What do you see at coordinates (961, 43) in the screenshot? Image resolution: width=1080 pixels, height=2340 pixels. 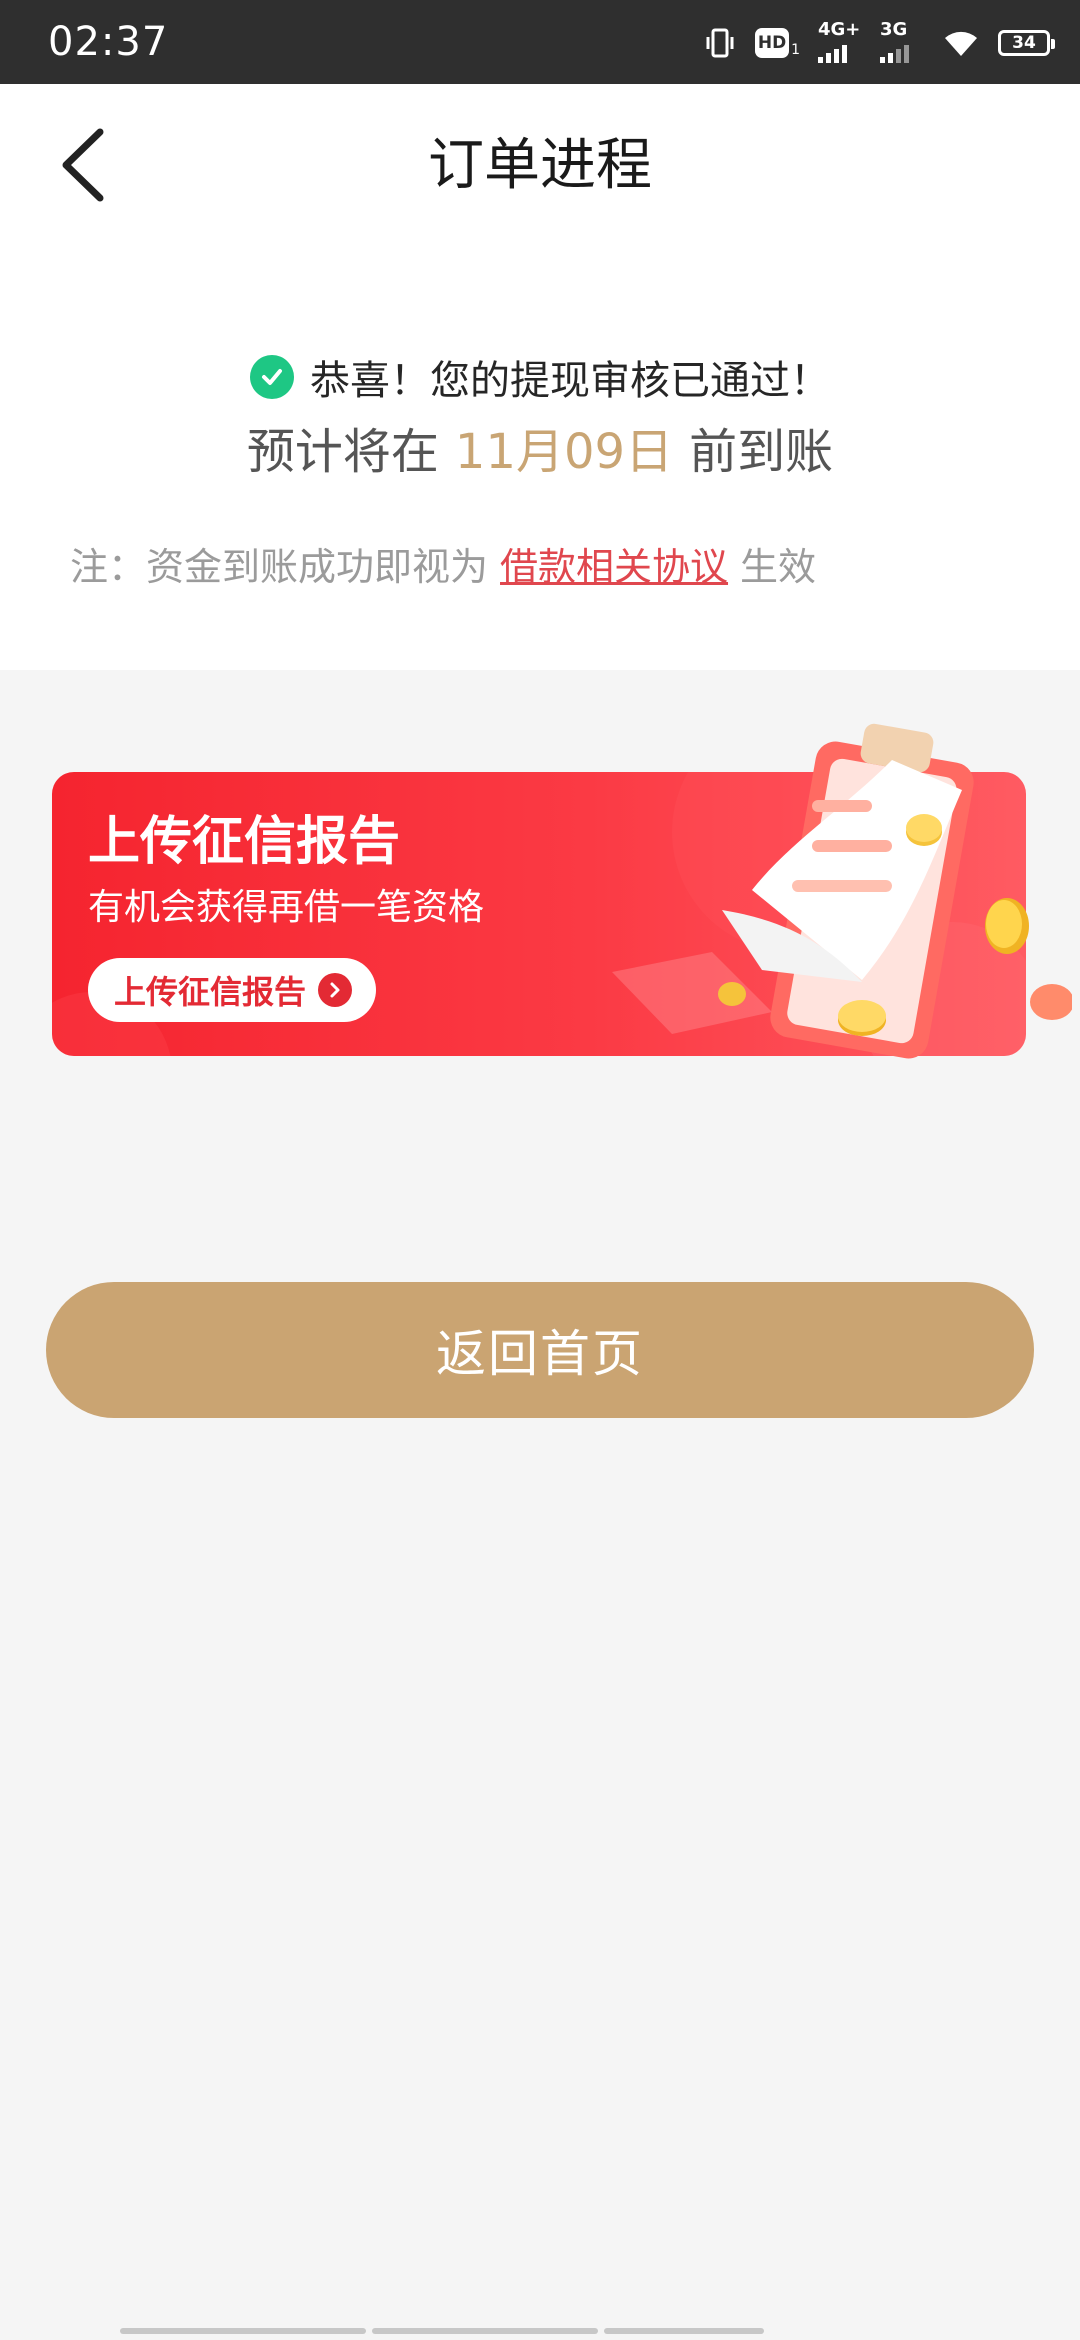 I see `wifi-icon` at bounding box center [961, 43].